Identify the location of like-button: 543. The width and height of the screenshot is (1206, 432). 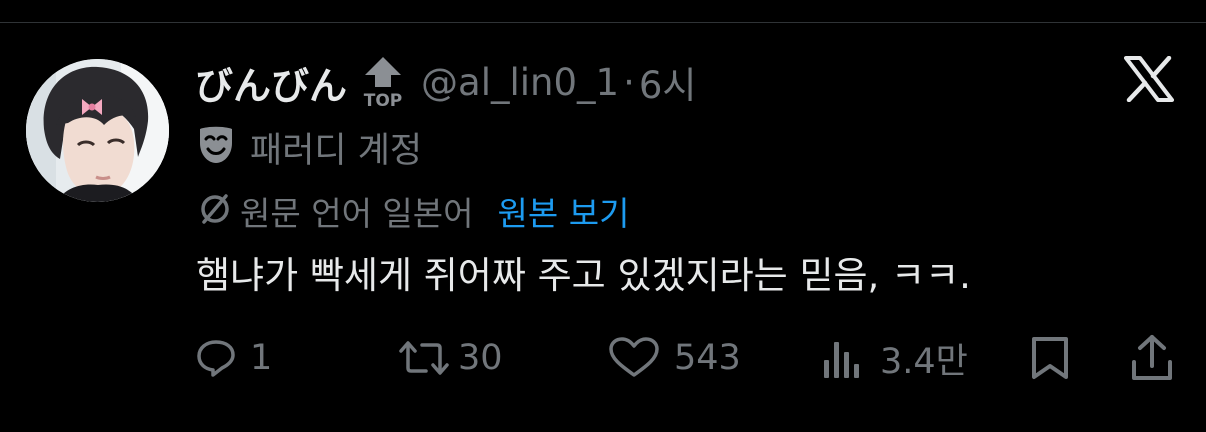
(674, 358).